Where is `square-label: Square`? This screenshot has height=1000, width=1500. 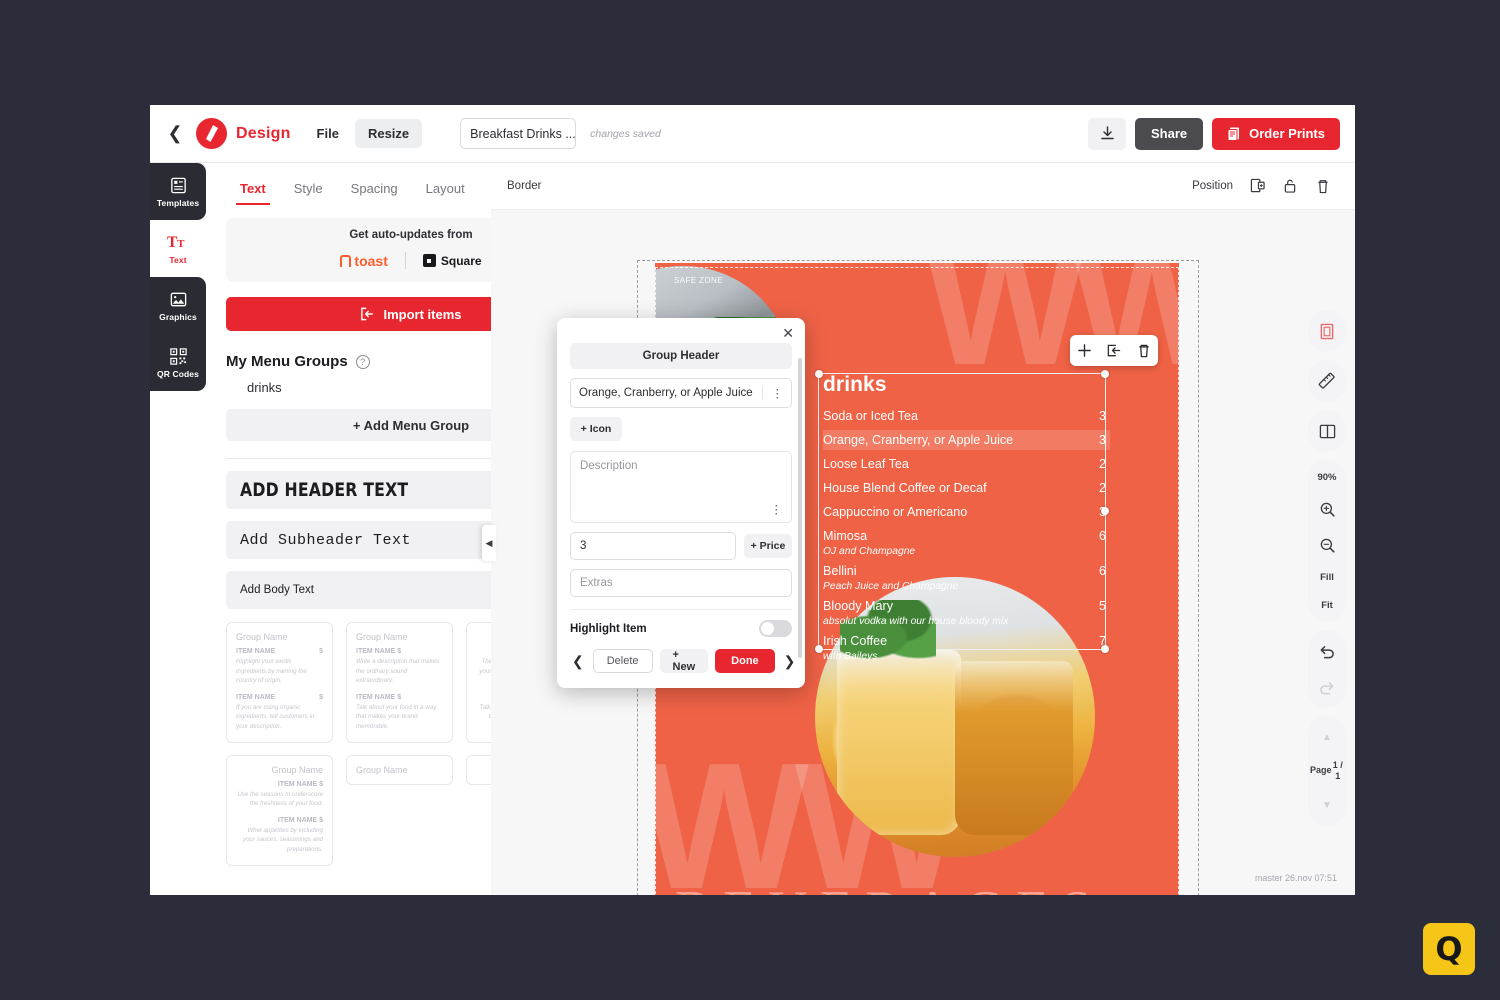 square-label: Square is located at coordinates (461, 260).